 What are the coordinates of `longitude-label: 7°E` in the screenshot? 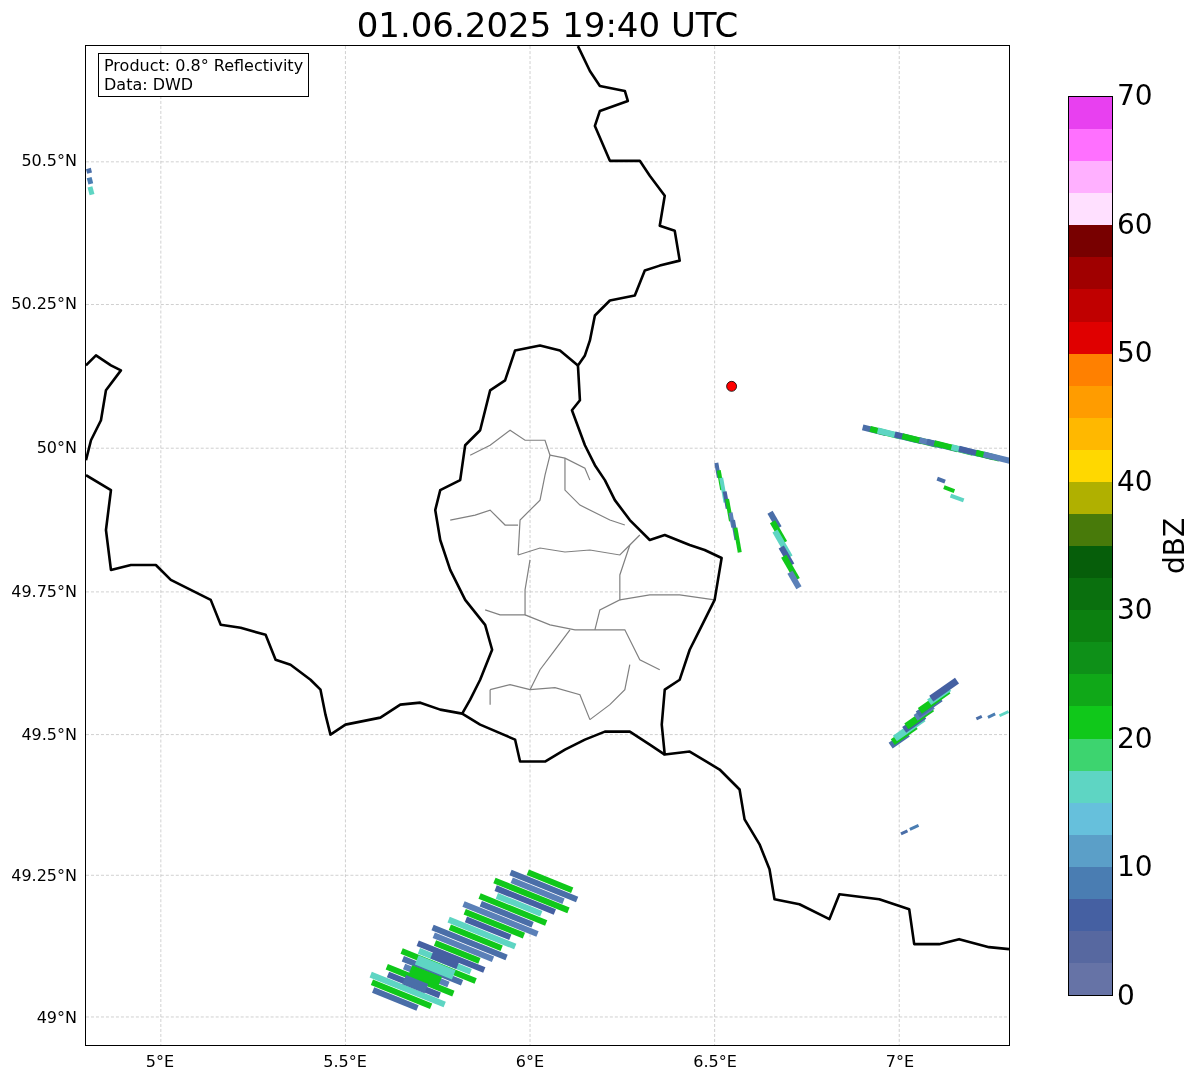 It's located at (900, 1062).